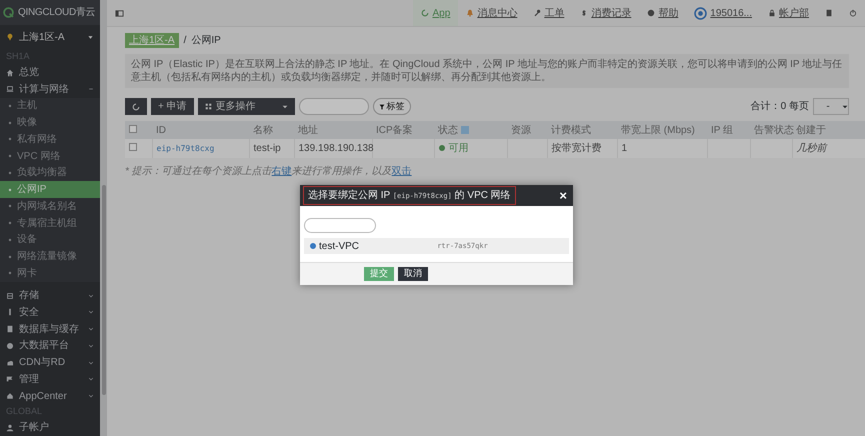 Image resolution: width=865 pixels, height=436 pixels. I want to click on sidebar-item: 子帐户, so click(50, 427).